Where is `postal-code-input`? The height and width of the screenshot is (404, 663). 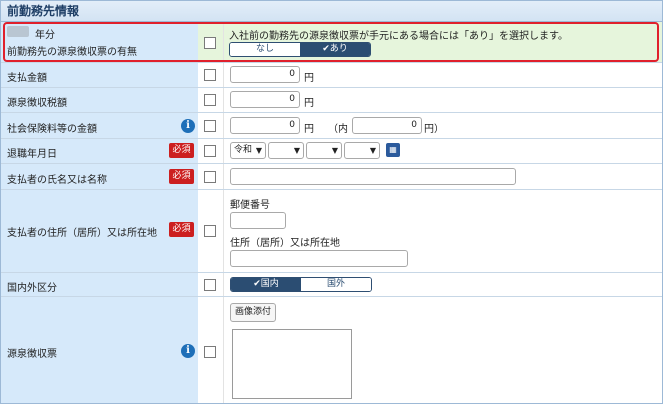 postal-code-input is located at coordinates (258, 220).